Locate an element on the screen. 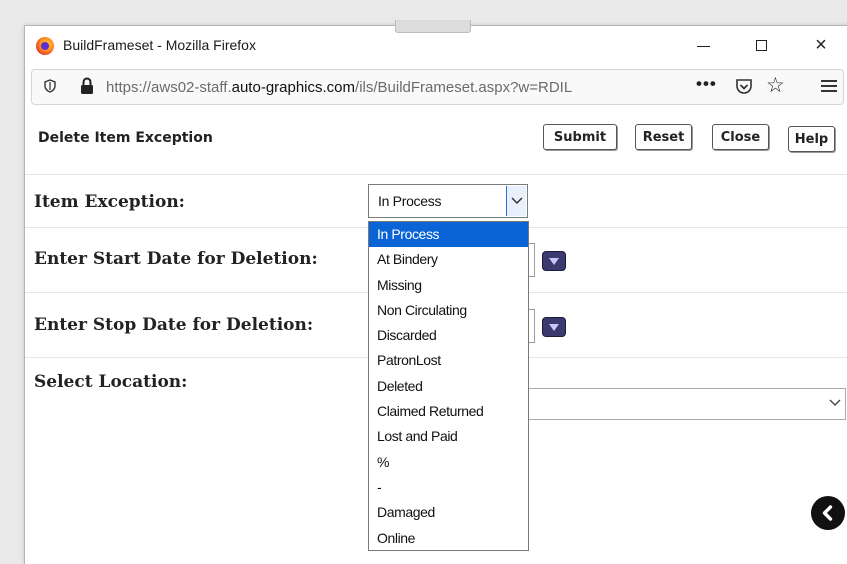  close-button: Close is located at coordinates (740, 137).